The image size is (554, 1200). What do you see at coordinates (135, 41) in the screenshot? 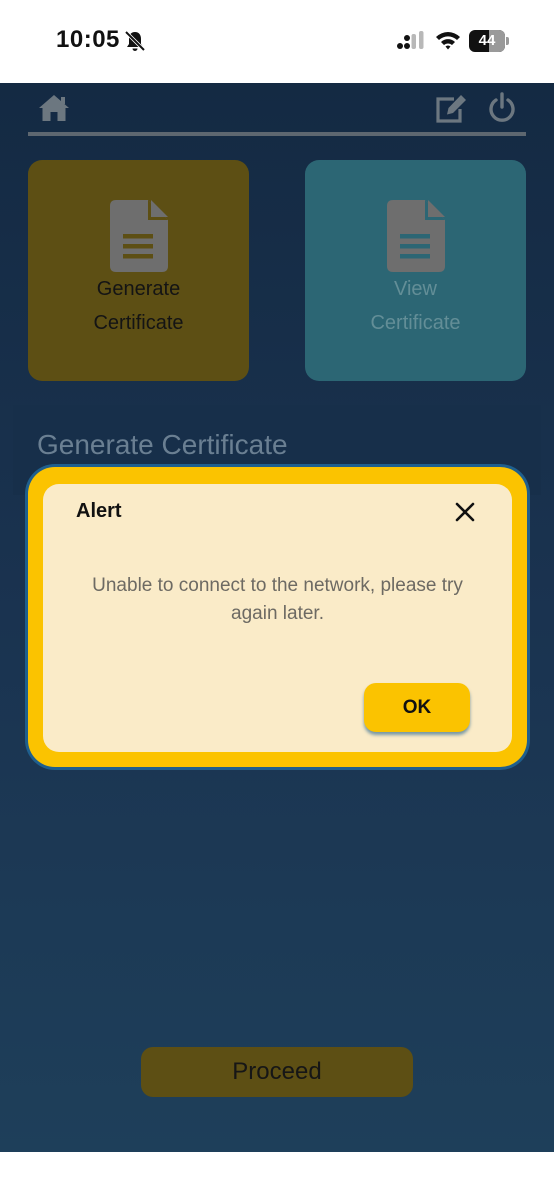
I see `bell-slash-icon` at bounding box center [135, 41].